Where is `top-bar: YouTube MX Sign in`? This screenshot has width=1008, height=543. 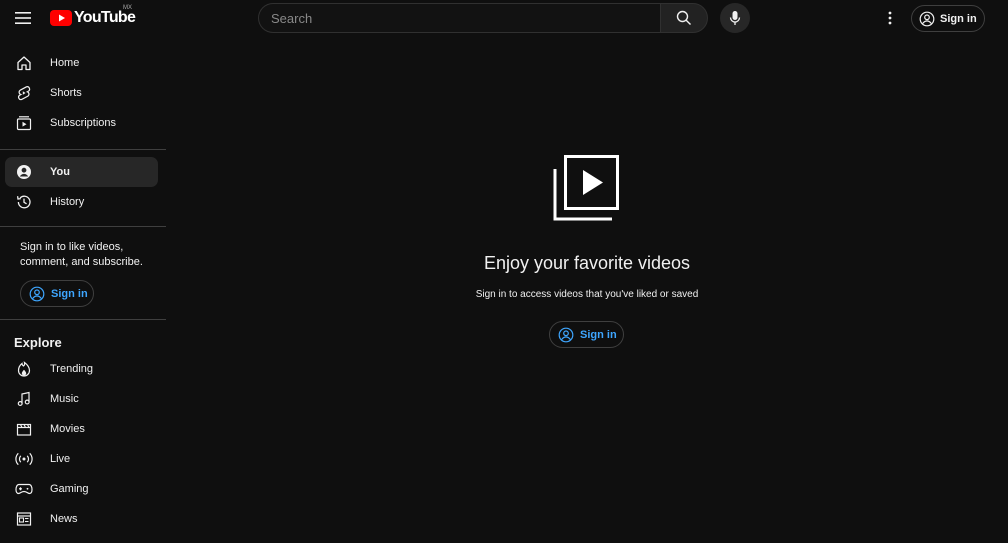 top-bar: YouTube MX Sign in is located at coordinates (504, 18).